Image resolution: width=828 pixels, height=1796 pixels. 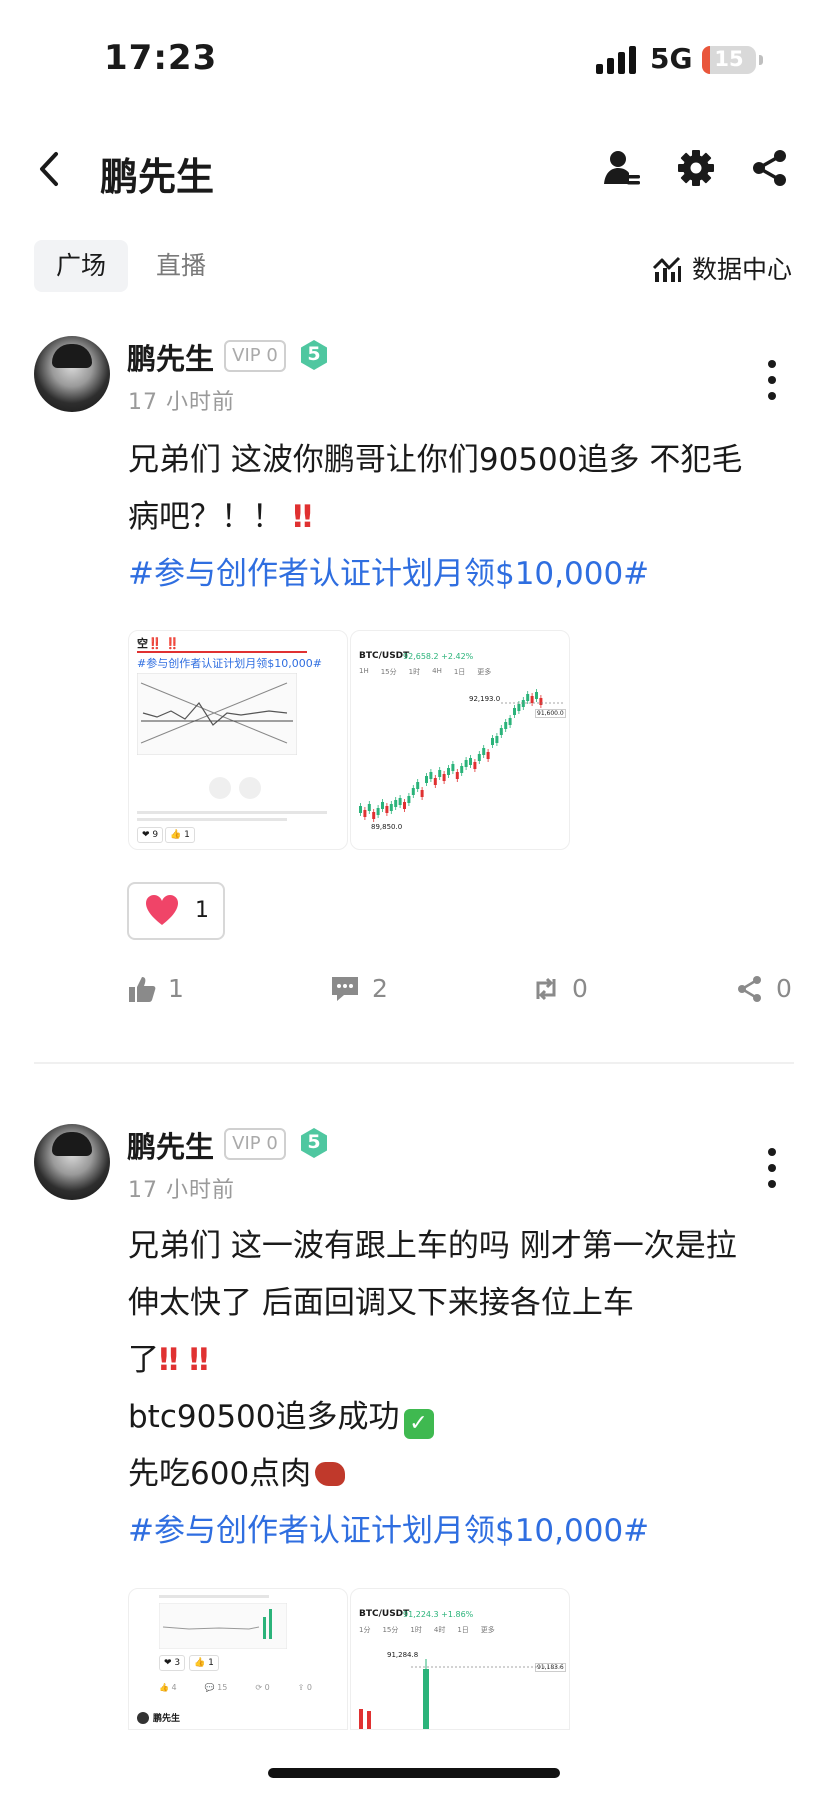 I want to click on heart-icon, so click(x=162, y=910).